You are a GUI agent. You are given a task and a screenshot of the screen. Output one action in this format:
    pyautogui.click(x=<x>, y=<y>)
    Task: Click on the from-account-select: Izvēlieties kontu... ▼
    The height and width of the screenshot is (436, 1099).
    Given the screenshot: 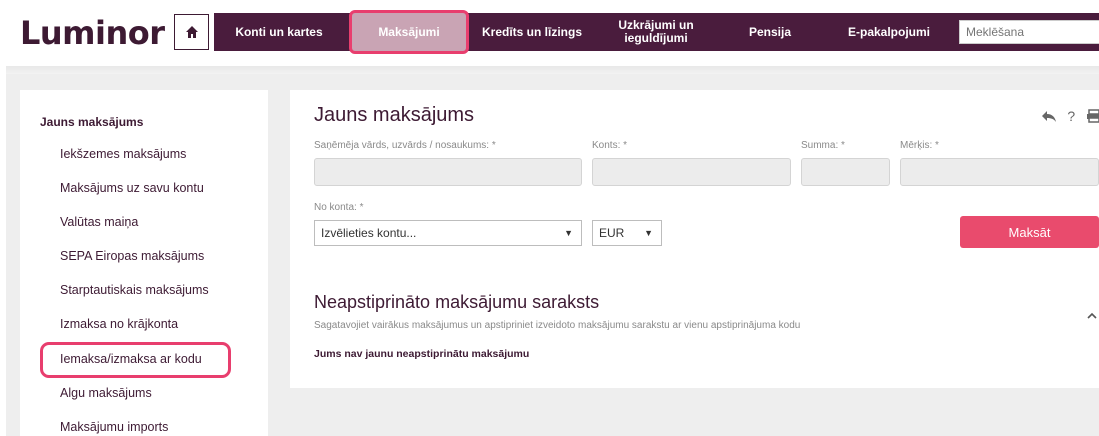 What is the action you would take?
    pyautogui.click(x=448, y=233)
    